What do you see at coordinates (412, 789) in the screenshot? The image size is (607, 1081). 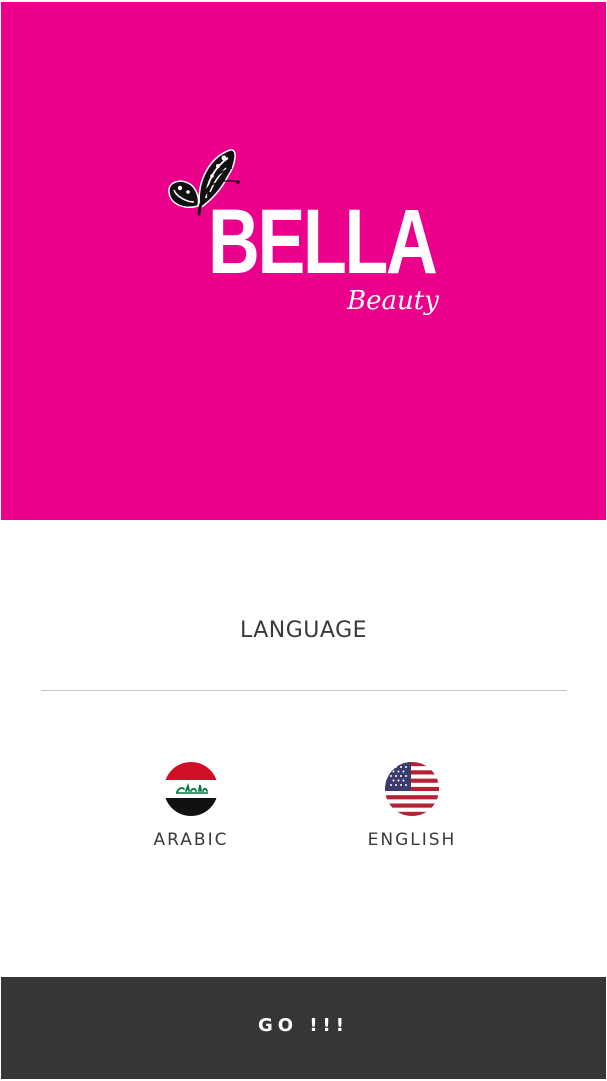 I see `usa-flag-icon` at bounding box center [412, 789].